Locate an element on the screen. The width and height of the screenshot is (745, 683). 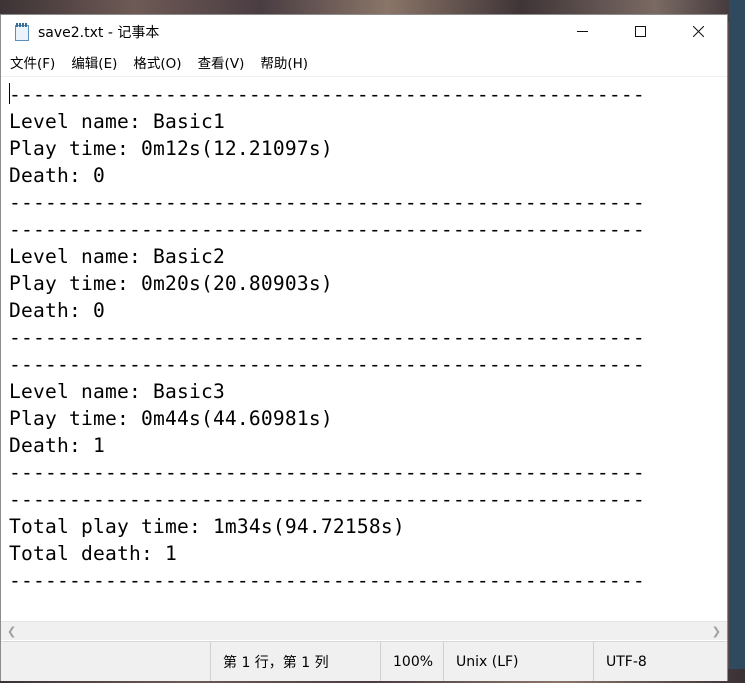
scroll-right-icon: ❯ is located at coordinates (716, 631).